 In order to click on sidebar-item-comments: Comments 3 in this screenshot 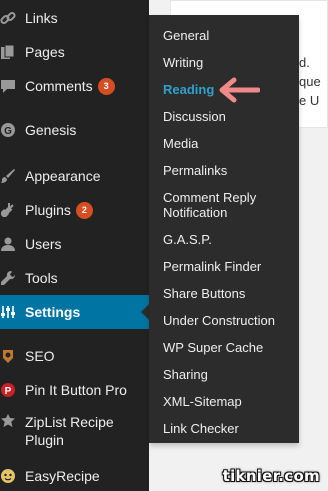, I will do `click(74, 86)`.